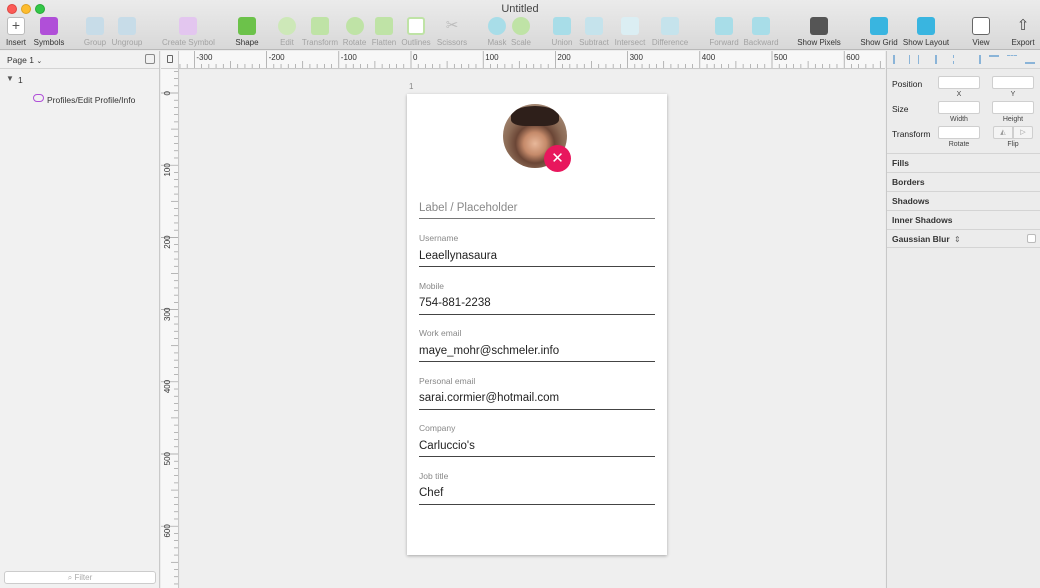 The height and width of the screenshot is (588, 1040). I want to click on work-email-underline, so click(537, 361).